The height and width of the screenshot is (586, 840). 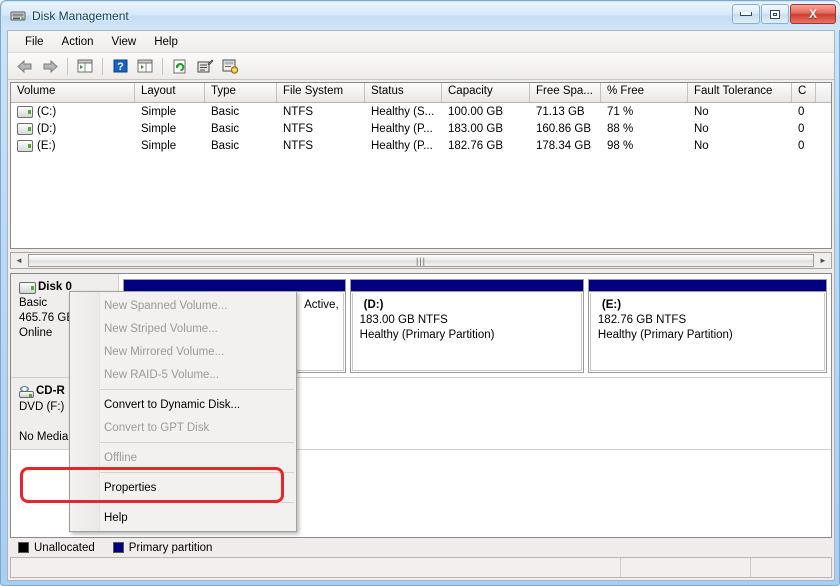 I want to click on cell-capacity: 100.00 GB, so click(x=475, y=111).